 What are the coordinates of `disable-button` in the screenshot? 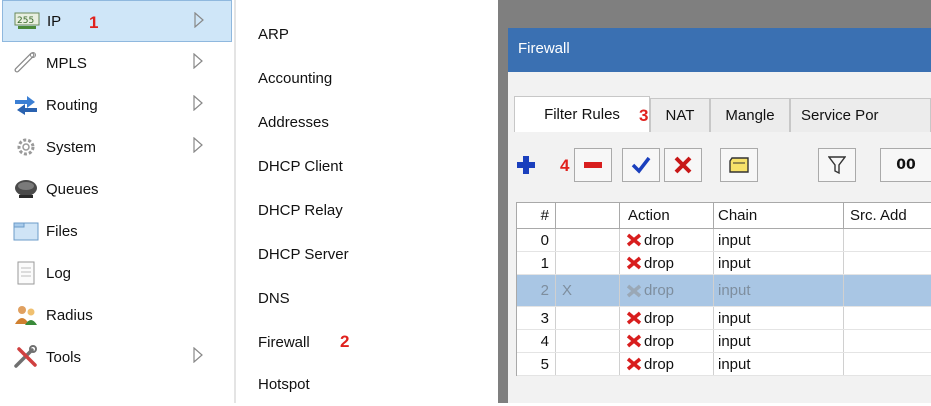 It's located at (683, 165).